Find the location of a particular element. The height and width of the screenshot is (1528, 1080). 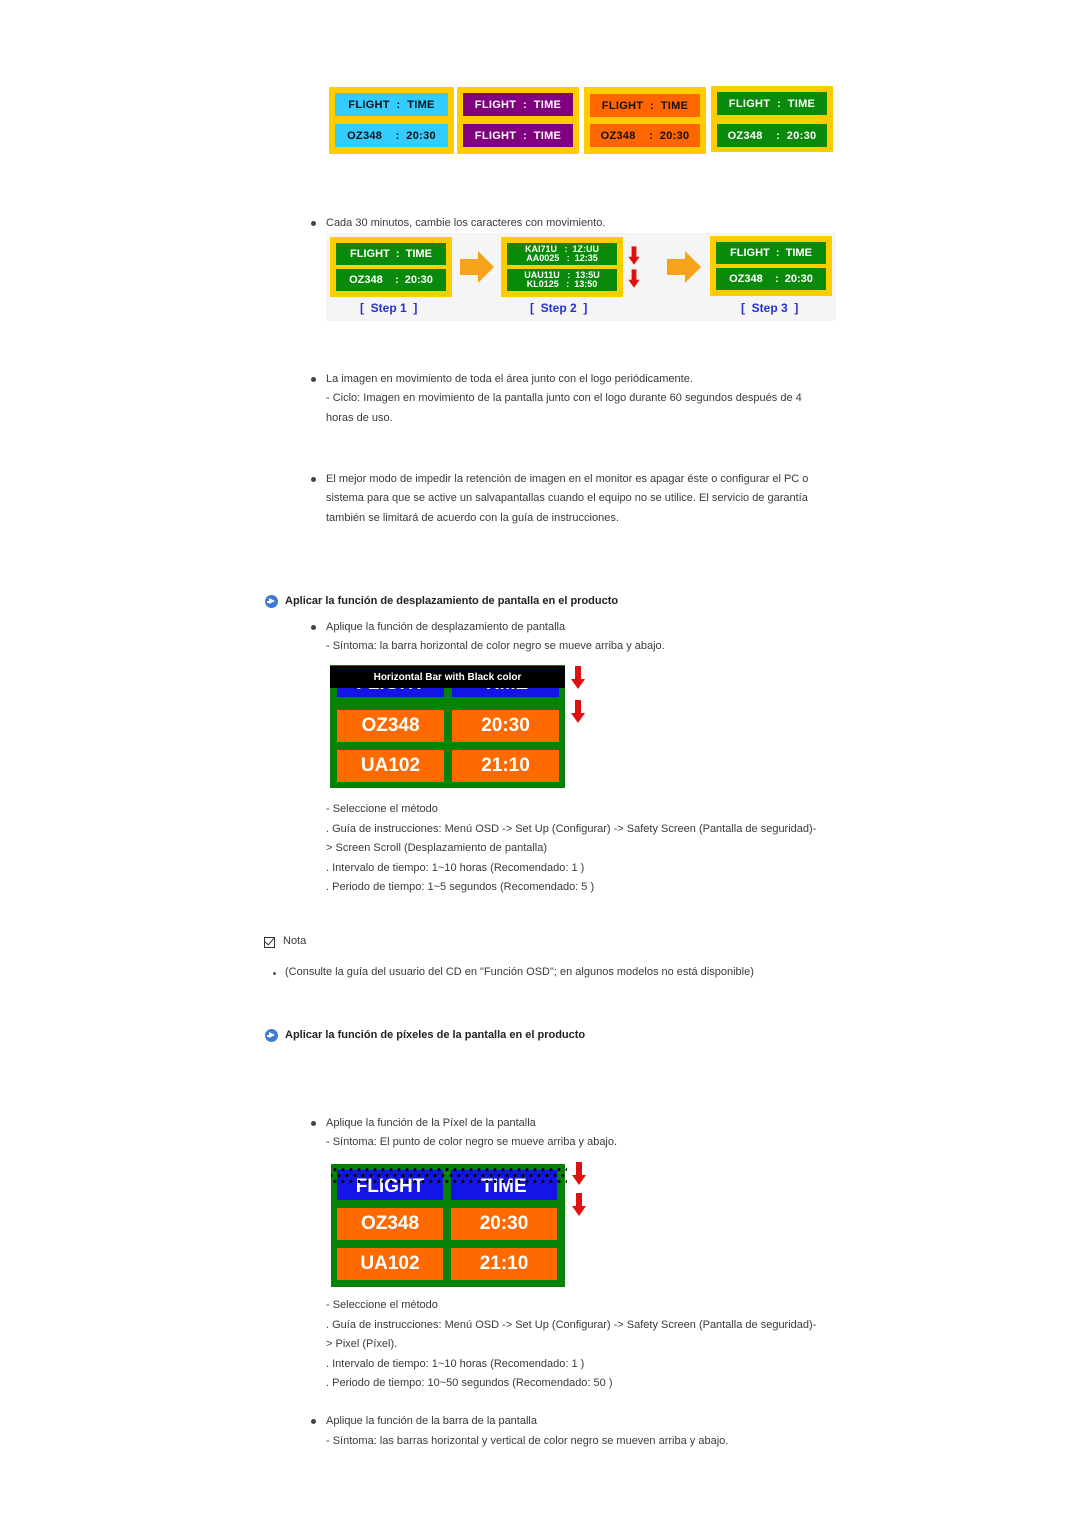

flight-panel-cyan: FLIGHT : TIME OZ348 : 20:30 is located at coordinates (391, 120).